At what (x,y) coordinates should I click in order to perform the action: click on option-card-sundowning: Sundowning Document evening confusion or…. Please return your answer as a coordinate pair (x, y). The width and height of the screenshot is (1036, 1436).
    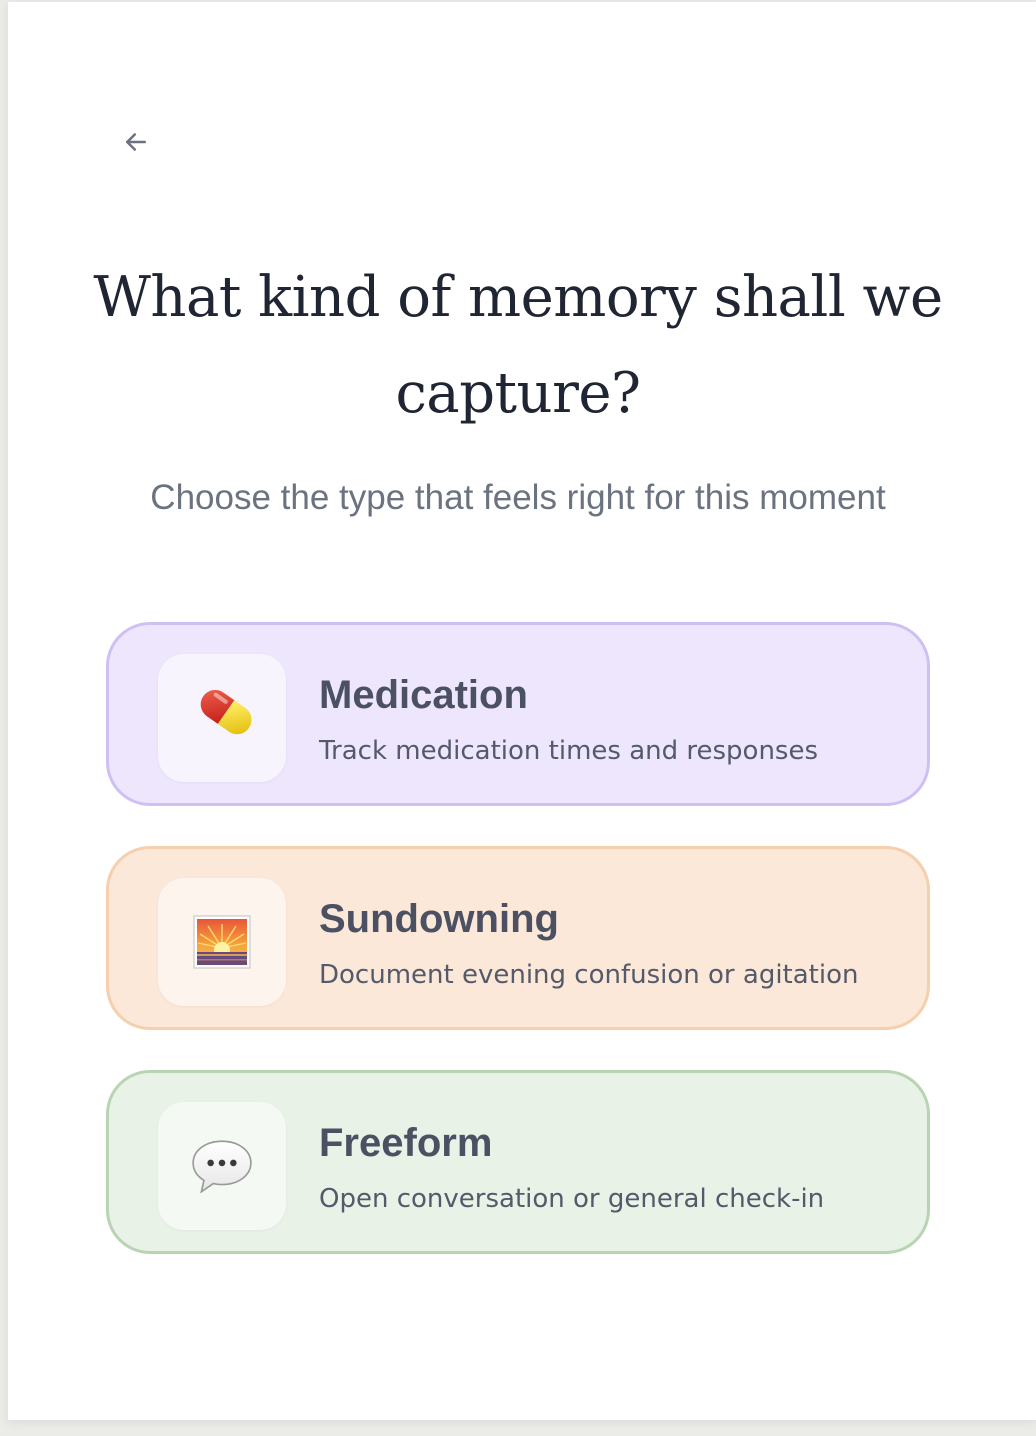
    Looking at the image, I should click on (518, 938).